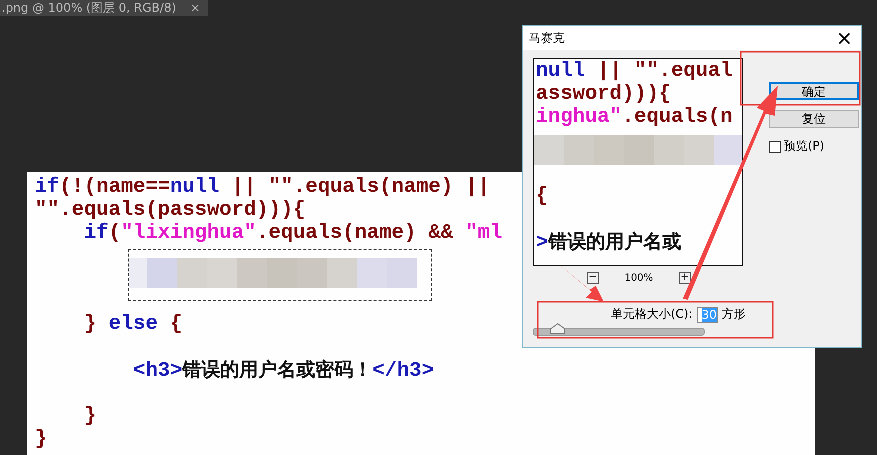 This screenshot has width=877, height=455. What do you see at coordinates (639, 278) in the screenshot?
I see `zoom-level: 100%` at bounding box center [639, 278].